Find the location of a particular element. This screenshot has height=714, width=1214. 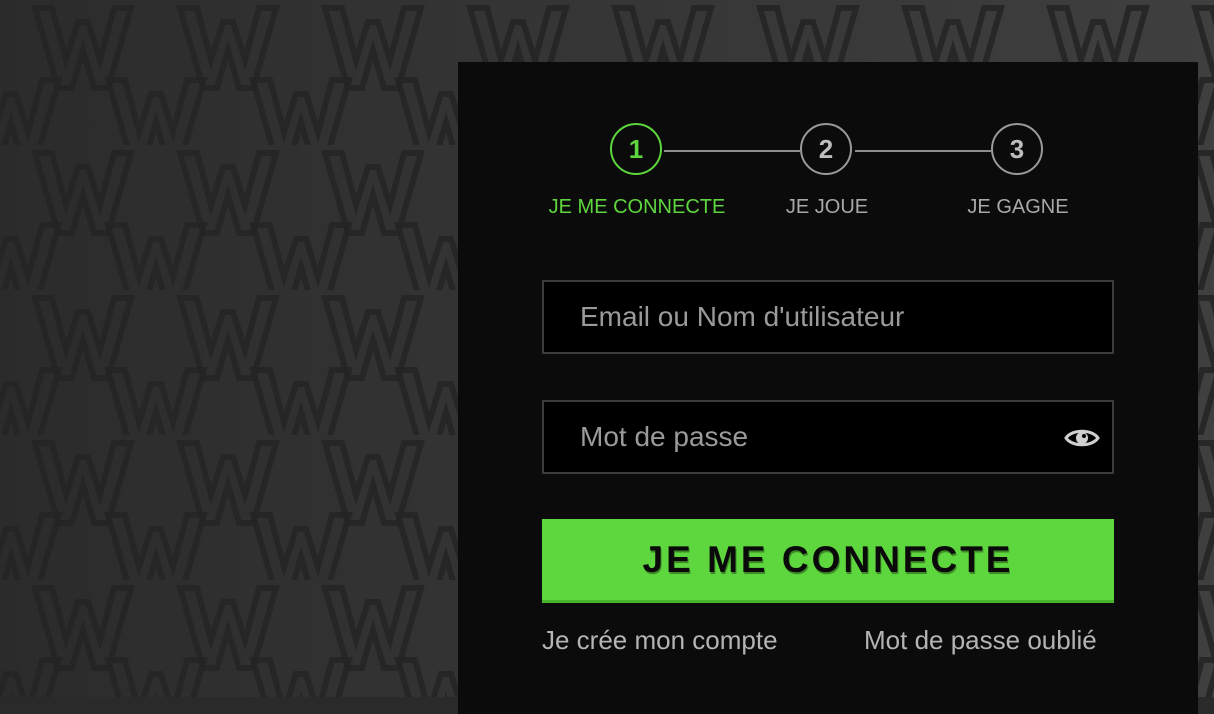

username-field is located at coordinates (828, 317).